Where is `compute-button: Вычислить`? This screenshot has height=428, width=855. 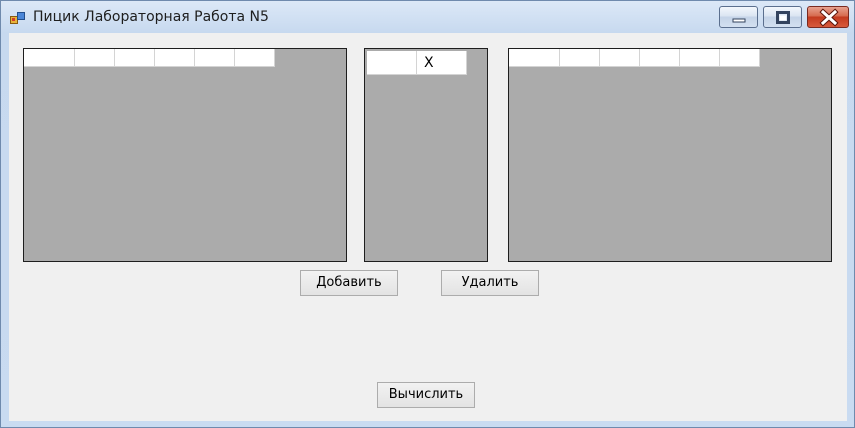 compute-button: Вычислить is located at coordinates (426, 395).